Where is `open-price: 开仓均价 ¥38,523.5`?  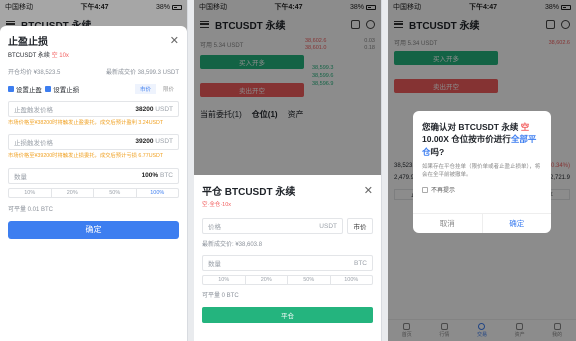
open-price: 开仓均价 ¥38,523.5 is located at coordinates (34, 73).